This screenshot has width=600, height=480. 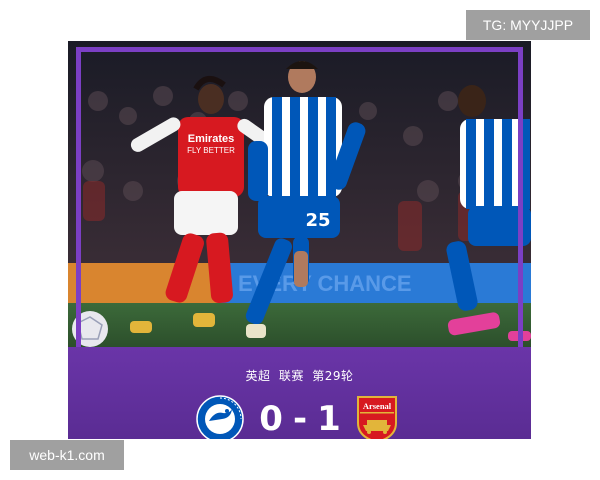 I want to click on frame-top-border, so click(x=299, y=49).